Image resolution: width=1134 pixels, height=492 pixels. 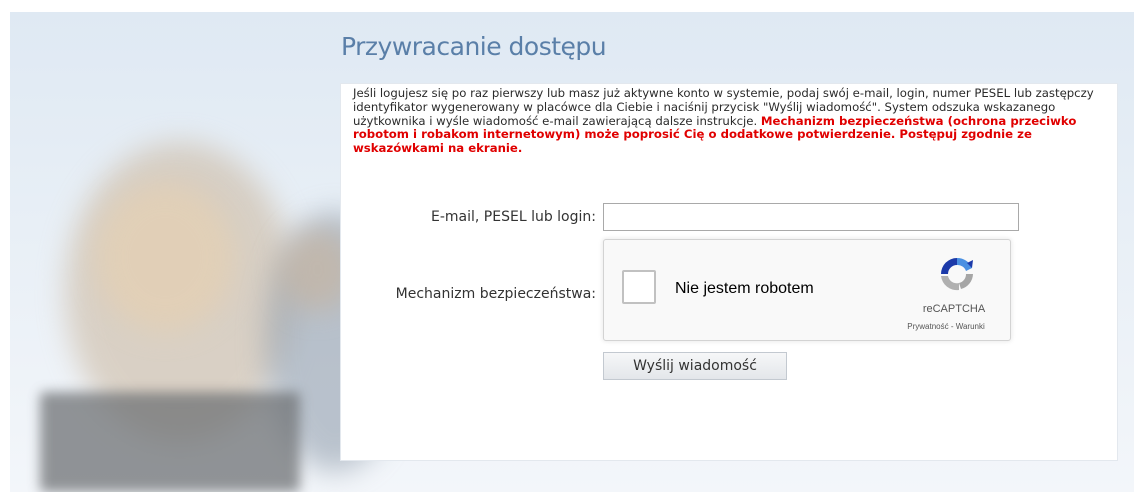 What do you see at coordinates (744, 288) in the screenshot?
I see `recaptcha-checkbox-label: Nie jestem robotem` at bounding box center [744, 288].